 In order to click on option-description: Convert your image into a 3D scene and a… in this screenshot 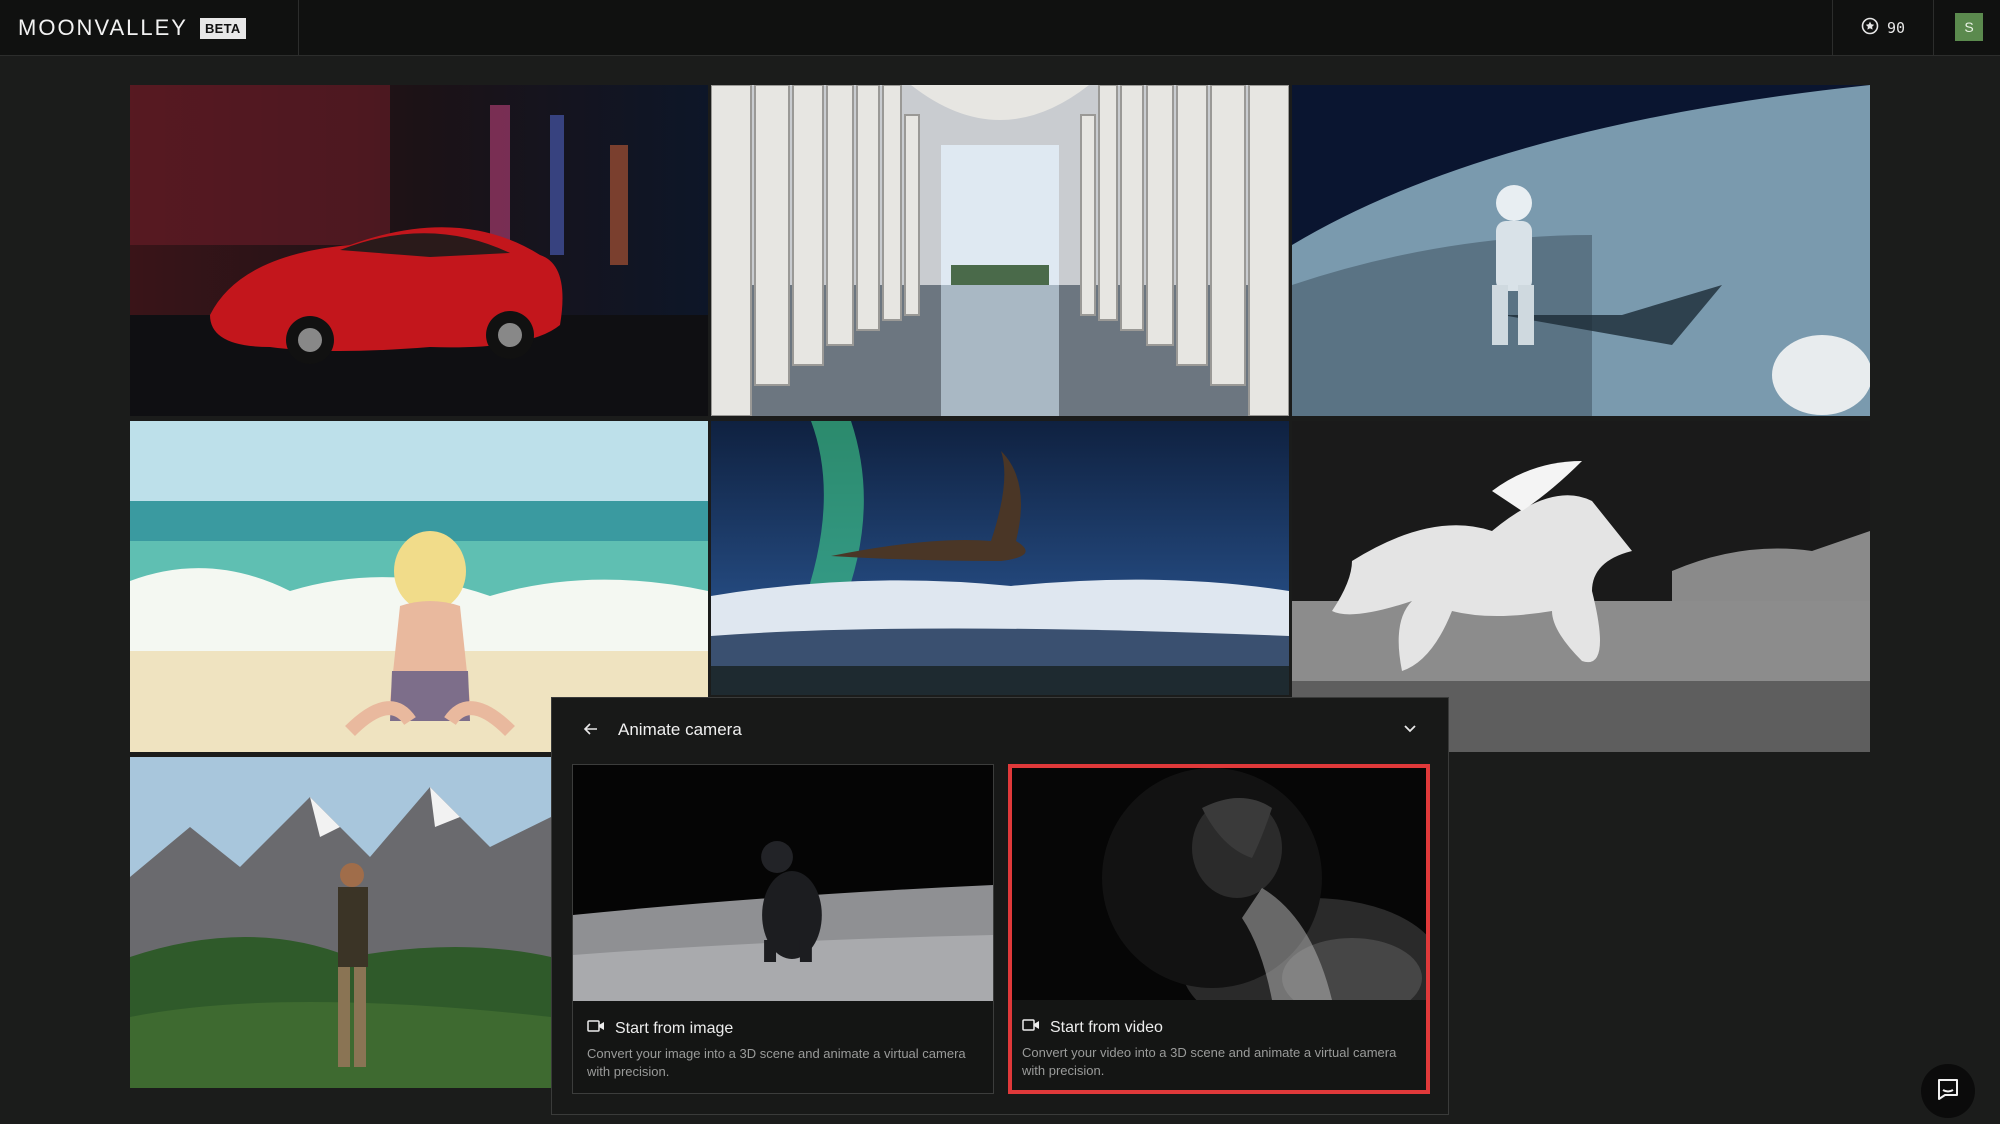, I will do `click(776, 1062)`.